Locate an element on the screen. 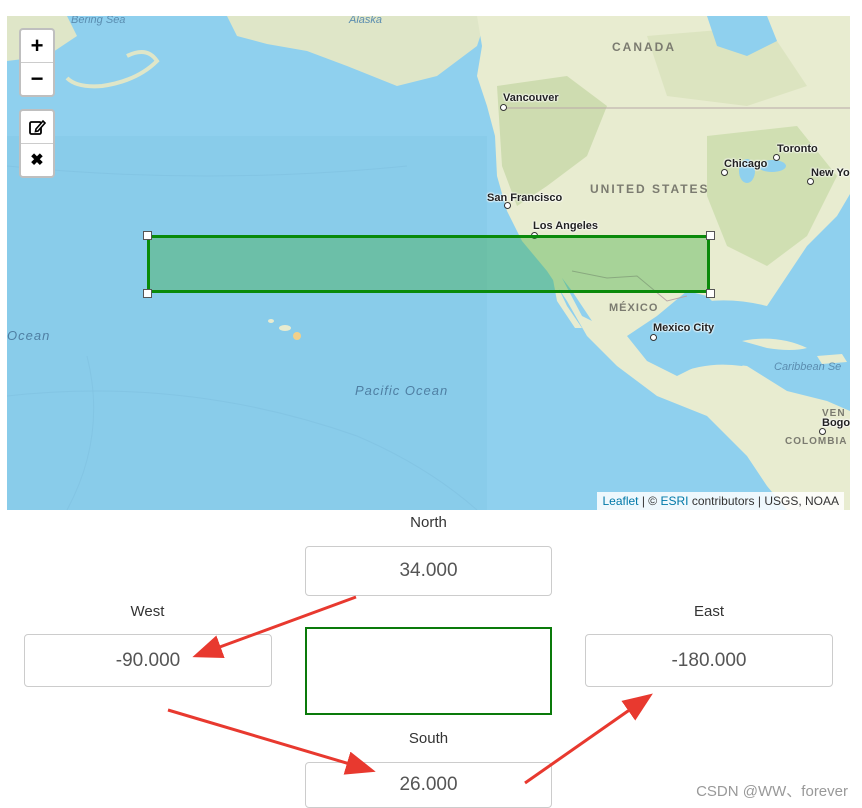 This screenshot has width=862, height=808. resize-handle-nw is located at coordinates (147, 235).